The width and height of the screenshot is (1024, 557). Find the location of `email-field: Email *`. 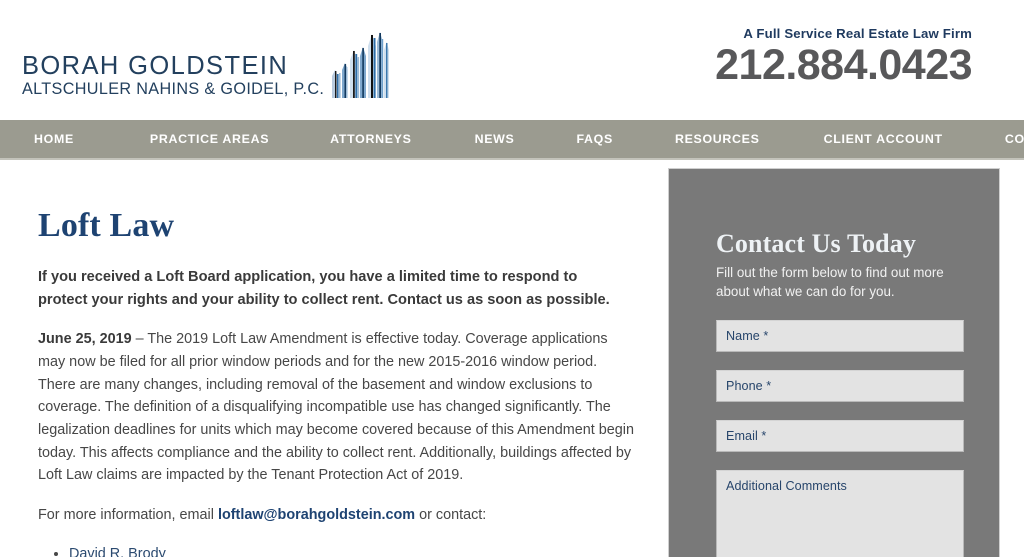

email-field: Email * is located at coordinates (840, 436).